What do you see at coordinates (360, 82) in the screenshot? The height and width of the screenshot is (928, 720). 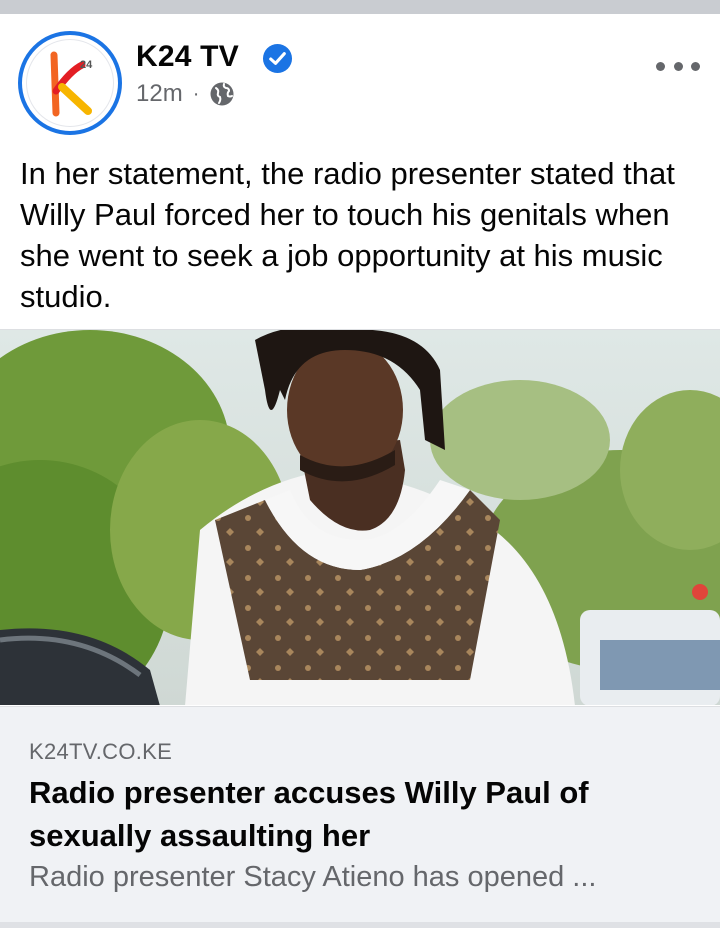 I see `post-header: 24 K24 TV 12m ·` at bounding box center [360, 82].